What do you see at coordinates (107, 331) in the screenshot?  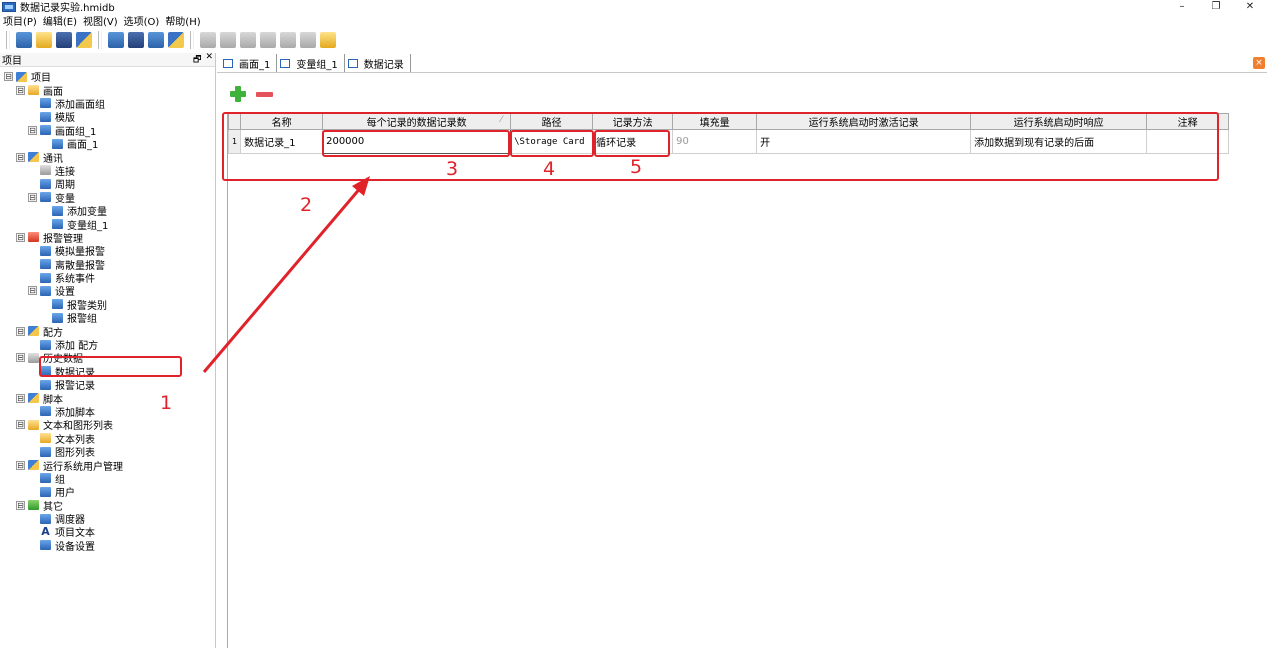 I see `tree-item-recipe: ⊟ 配方` at bounding box center [107, 331].